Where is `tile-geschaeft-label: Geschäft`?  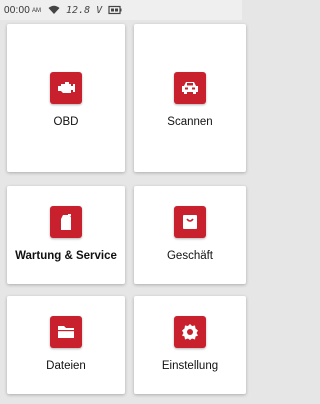 tile-geschaeft-label: Geschäft is located at coordinates (190, 256).